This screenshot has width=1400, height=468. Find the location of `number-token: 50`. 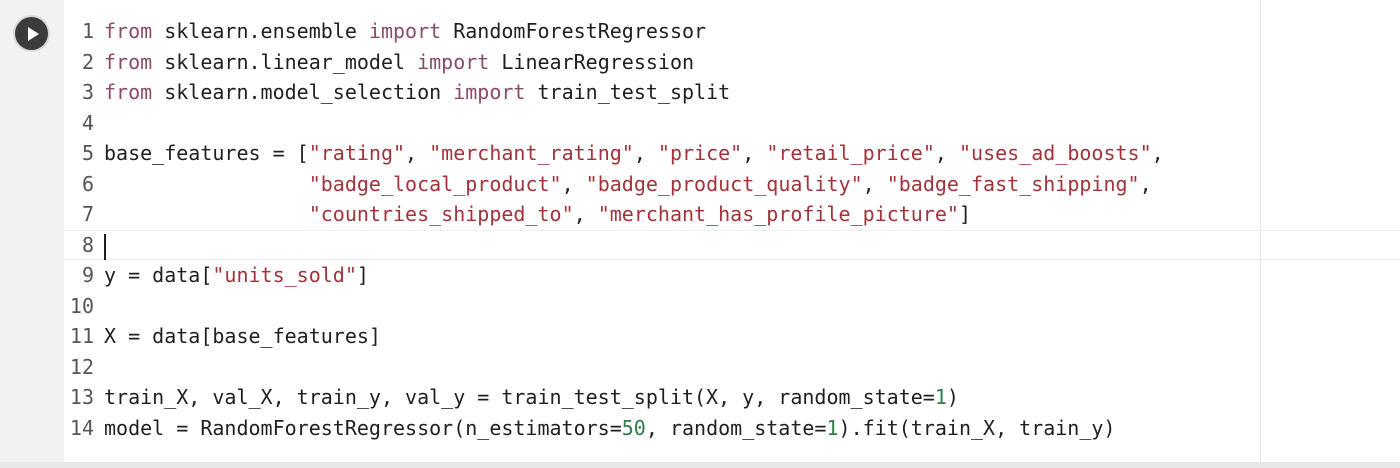

number-token: 50 is located at coordinates (633, 427).